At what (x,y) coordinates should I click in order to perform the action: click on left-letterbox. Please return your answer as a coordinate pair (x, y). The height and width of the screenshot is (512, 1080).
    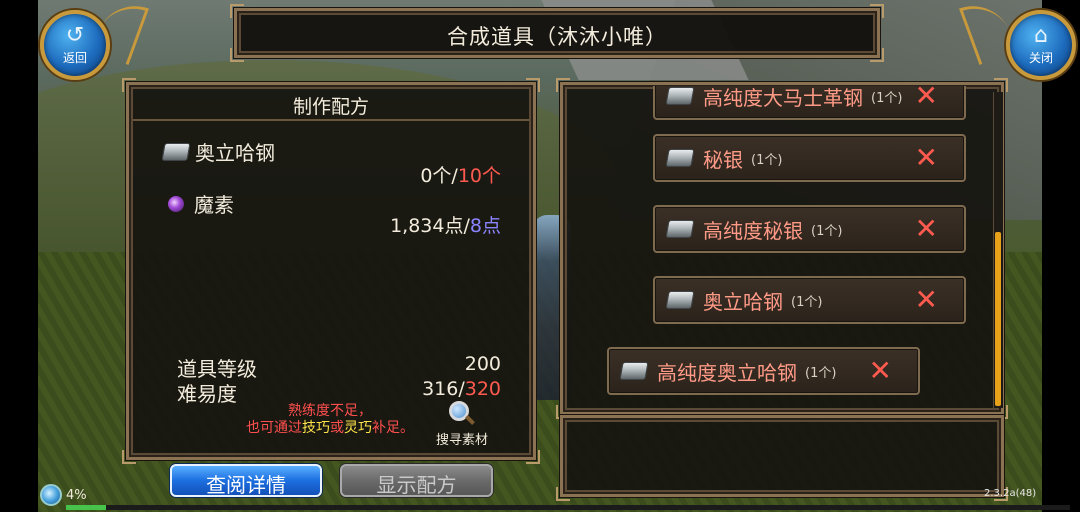
    Looking at the image, I should click on (19, 256).